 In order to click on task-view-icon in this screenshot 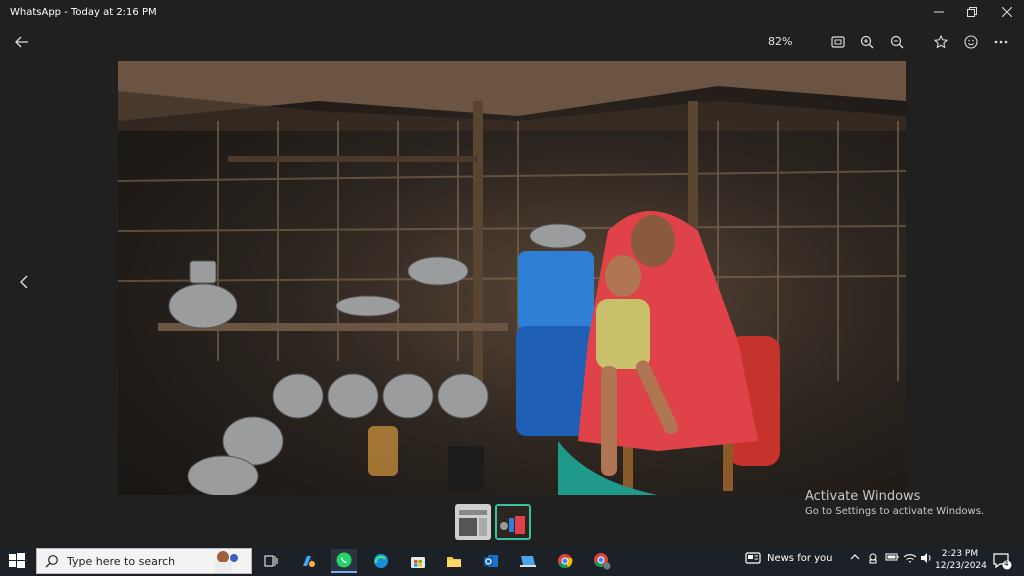, I will do `click(271, 561)`.